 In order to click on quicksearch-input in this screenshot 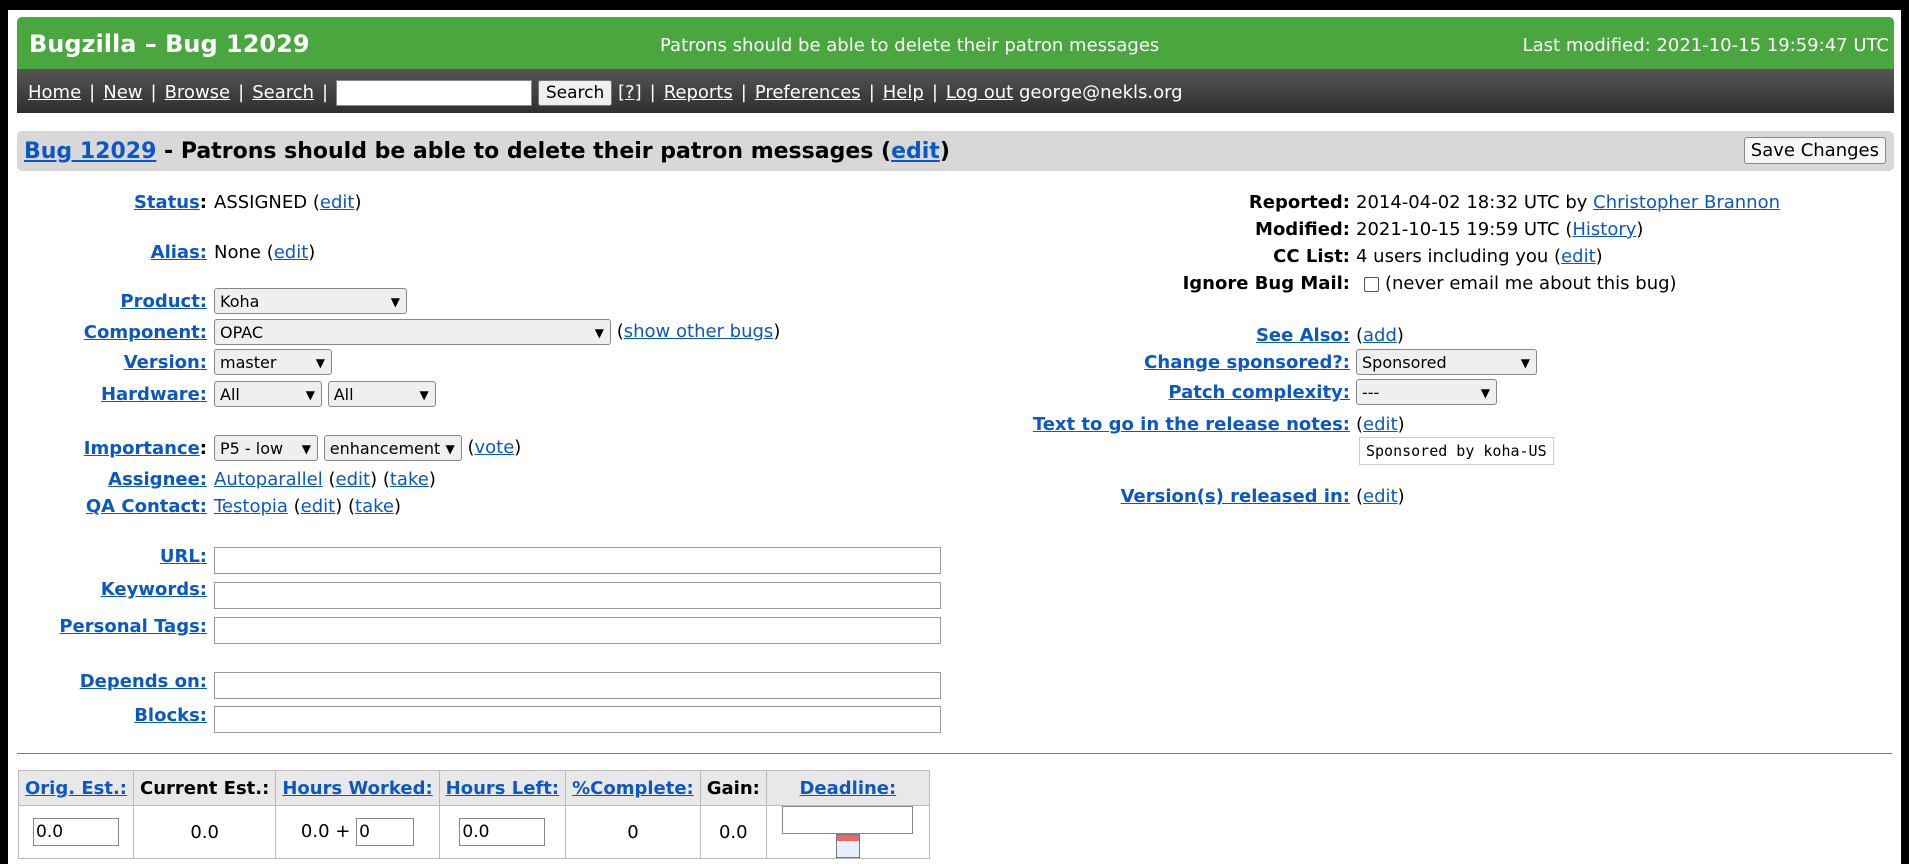, I will do `click(434, 93)`.